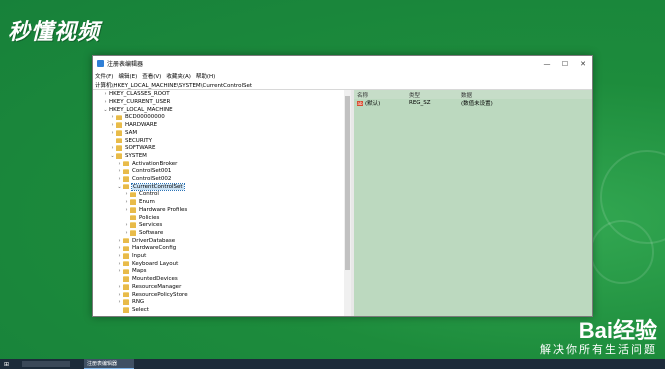 The image size is (665, 369). I want to click on tree-node: › ResourcePolicyStore, so click(152, 295).